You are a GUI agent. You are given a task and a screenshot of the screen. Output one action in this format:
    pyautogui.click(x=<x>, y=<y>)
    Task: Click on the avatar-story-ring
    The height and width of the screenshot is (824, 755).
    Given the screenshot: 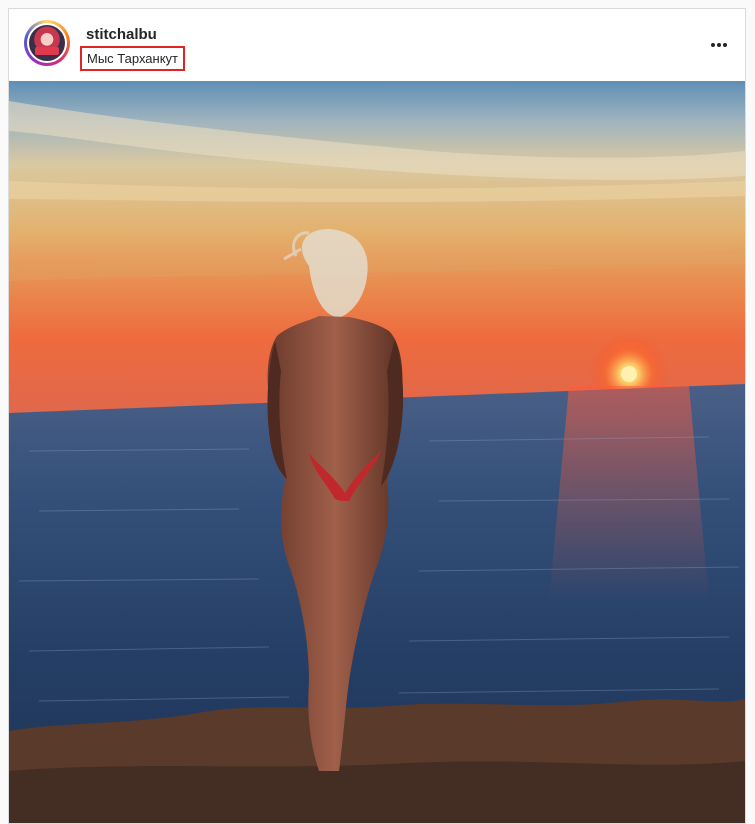 What is the action you would take?
    pyautogui.click(x=47, y=43)
    